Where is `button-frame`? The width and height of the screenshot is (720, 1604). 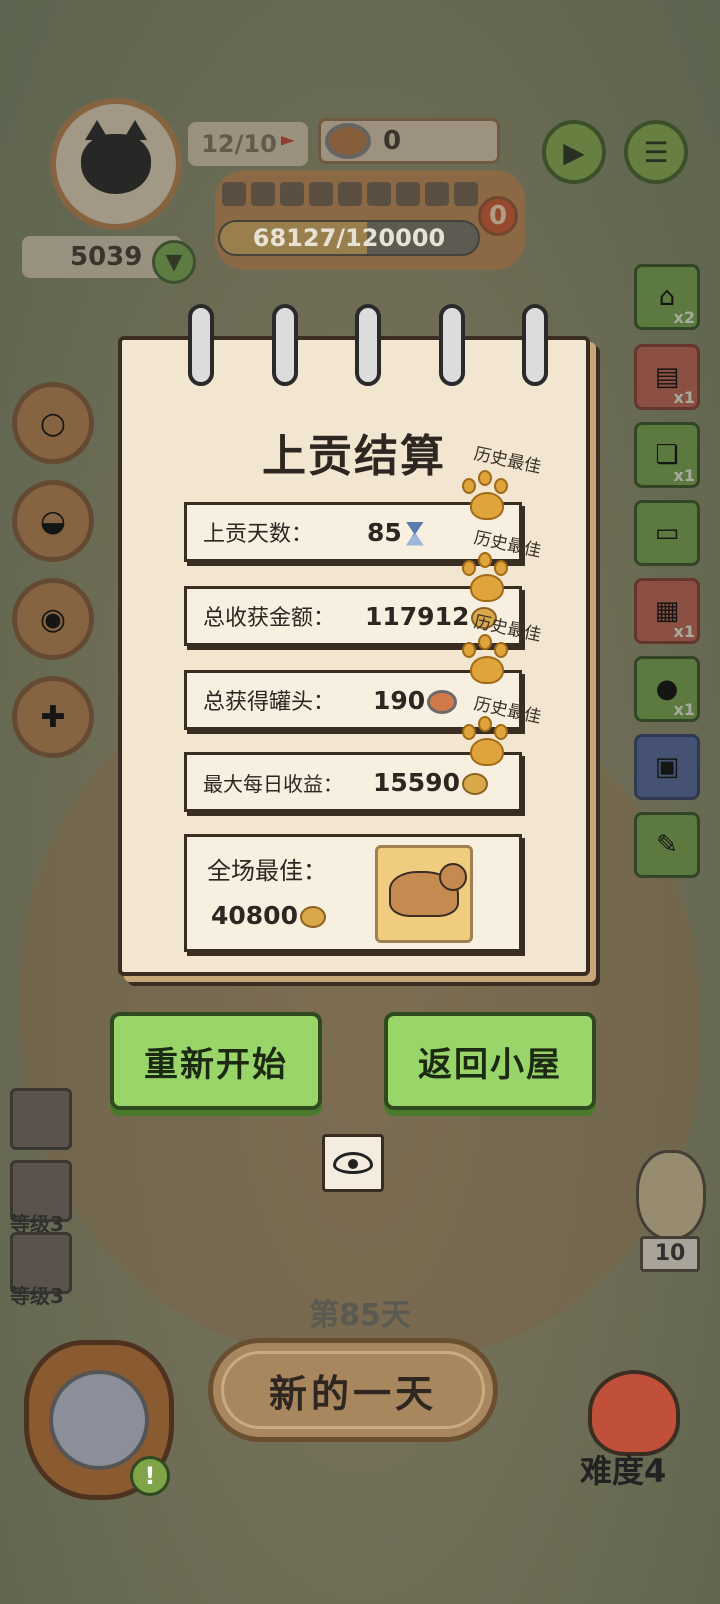
button-frame is located at coordinates (353, 1390).